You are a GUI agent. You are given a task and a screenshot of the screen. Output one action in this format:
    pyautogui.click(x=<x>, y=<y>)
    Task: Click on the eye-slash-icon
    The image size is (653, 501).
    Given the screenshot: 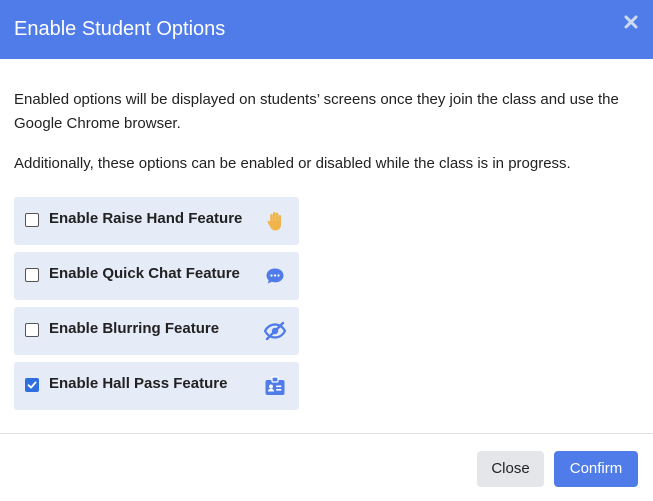 What is the action you would take?
    pyautogui.click(x=275, y=331)
    